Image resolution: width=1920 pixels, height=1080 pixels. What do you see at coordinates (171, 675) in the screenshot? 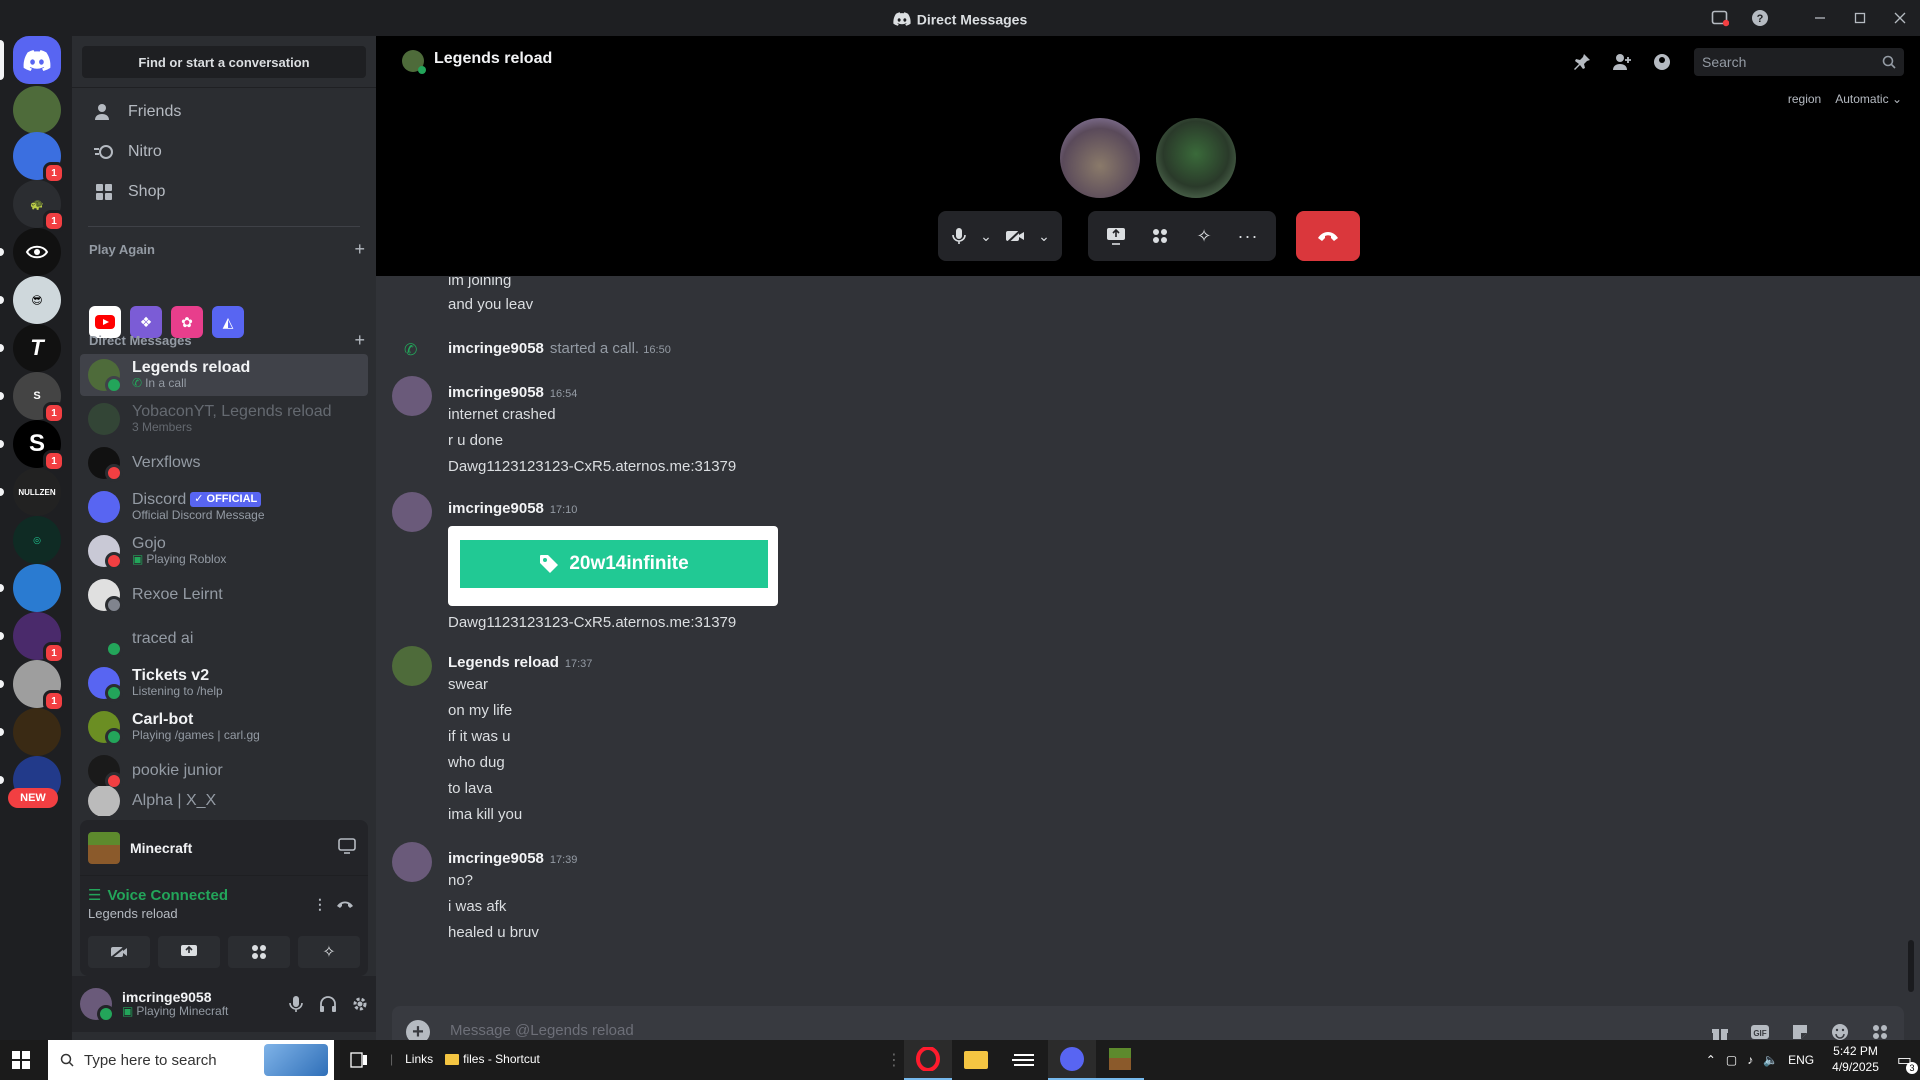
I see `dm-name: Tickets v2` at bounding box center [171, 675].